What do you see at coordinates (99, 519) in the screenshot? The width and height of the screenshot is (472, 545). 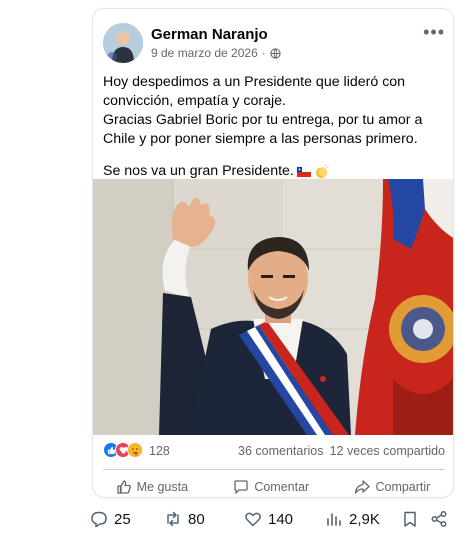 I see `reply-icon` at bounding box center [99, 519].